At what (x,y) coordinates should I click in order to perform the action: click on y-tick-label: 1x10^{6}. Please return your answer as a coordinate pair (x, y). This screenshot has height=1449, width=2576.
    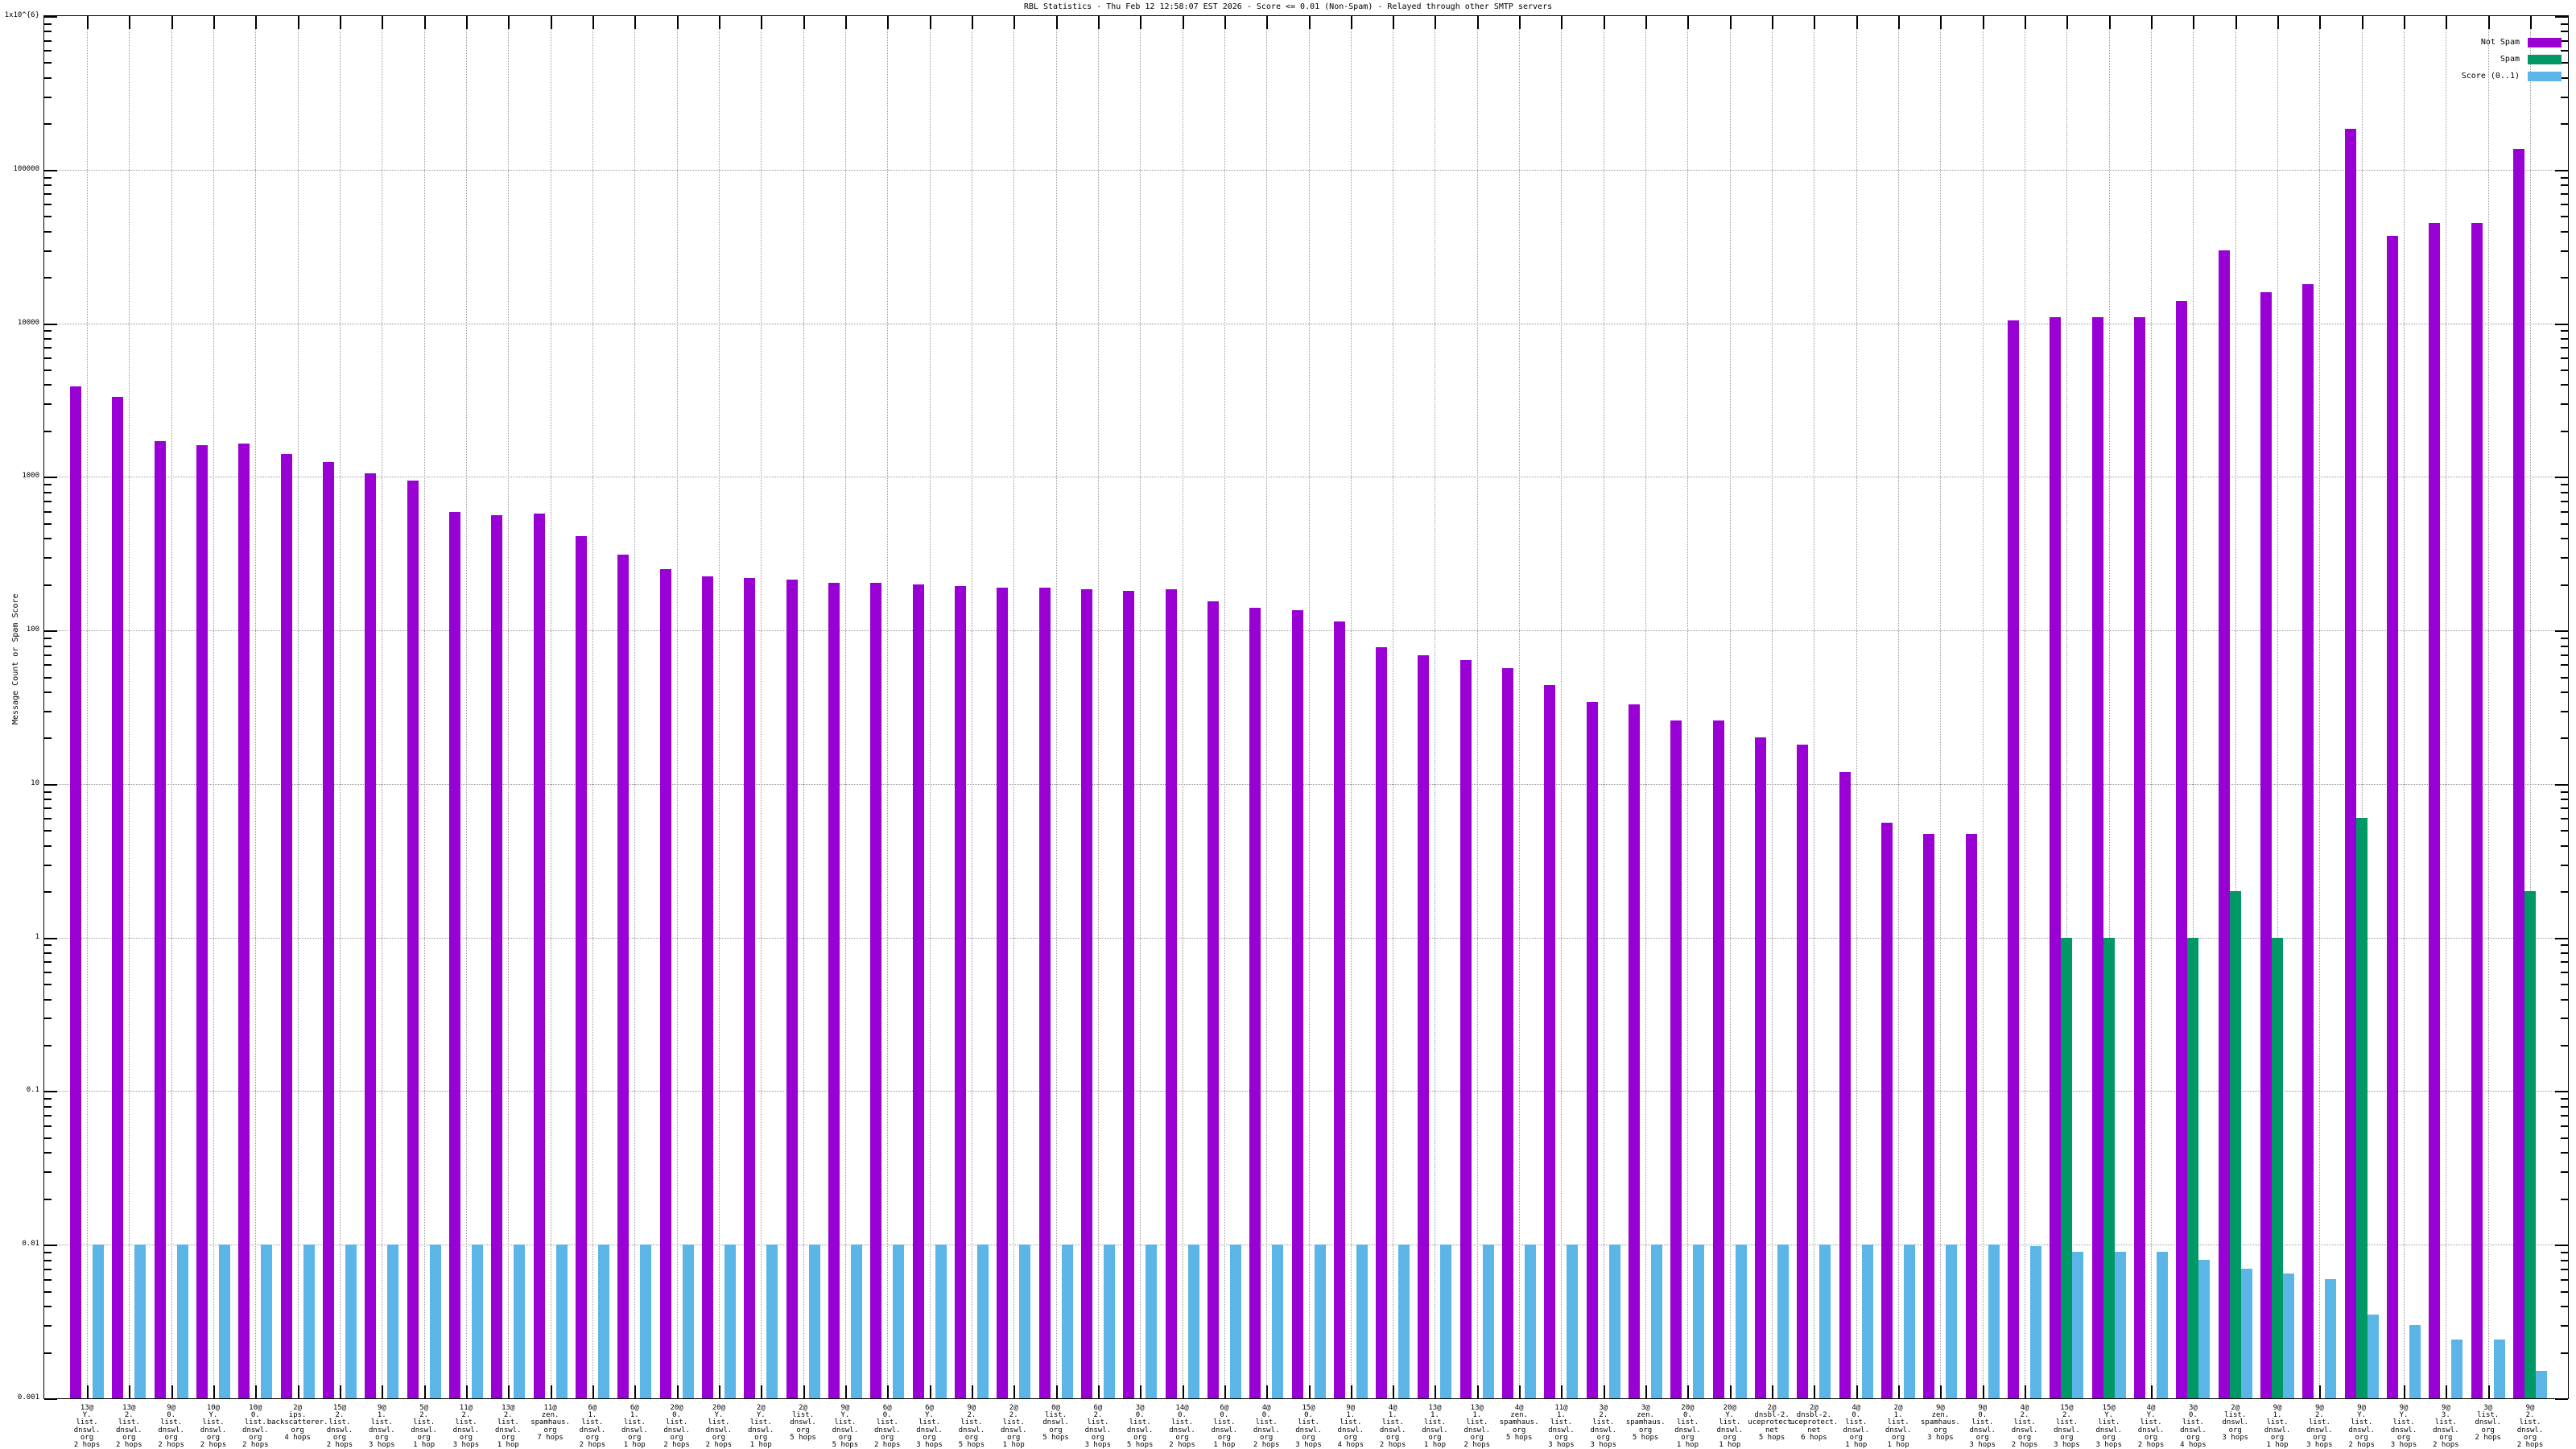
    Looking at the image, I should click on (21, 15).